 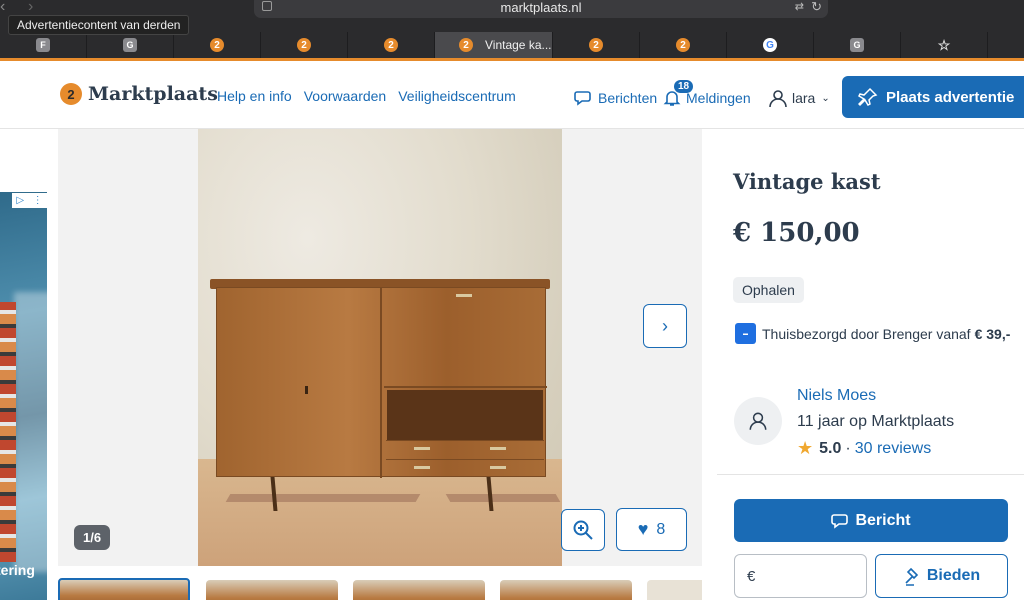 I want to click on messages-link: Berichten, so click(x=615, y=98).